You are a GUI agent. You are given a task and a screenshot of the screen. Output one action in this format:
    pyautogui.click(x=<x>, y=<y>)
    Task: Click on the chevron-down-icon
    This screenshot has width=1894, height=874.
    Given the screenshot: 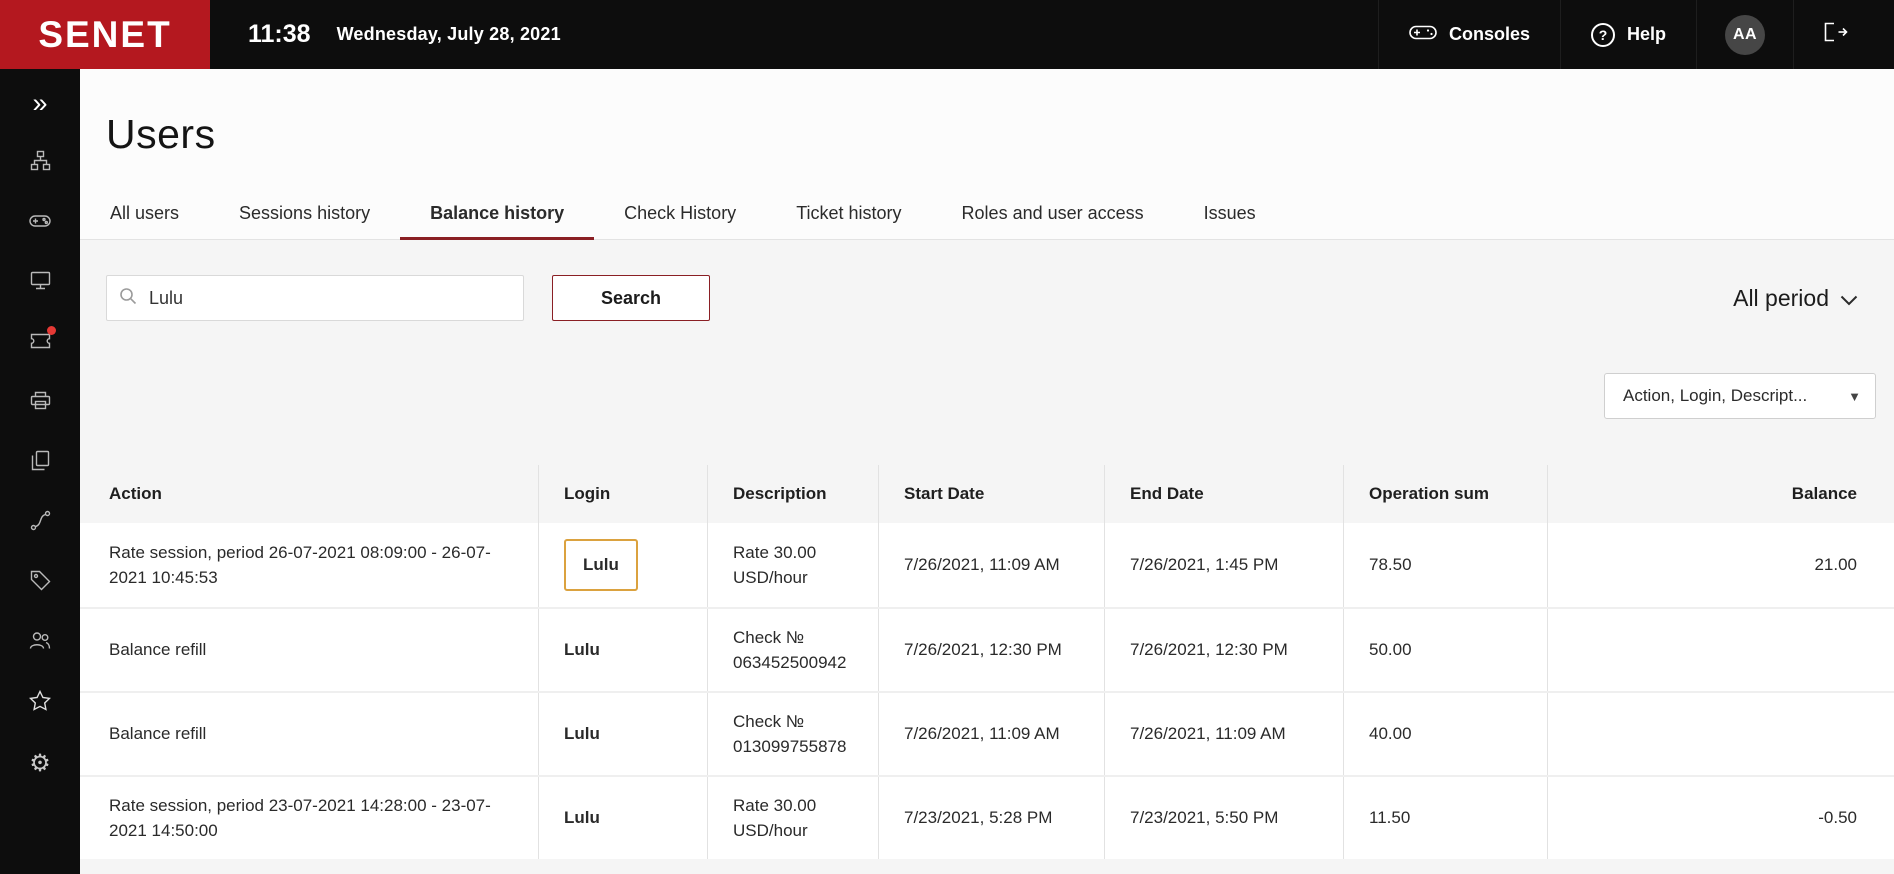 What is the action you would take?
    pyautogui.click(x=1849, y=298)
    